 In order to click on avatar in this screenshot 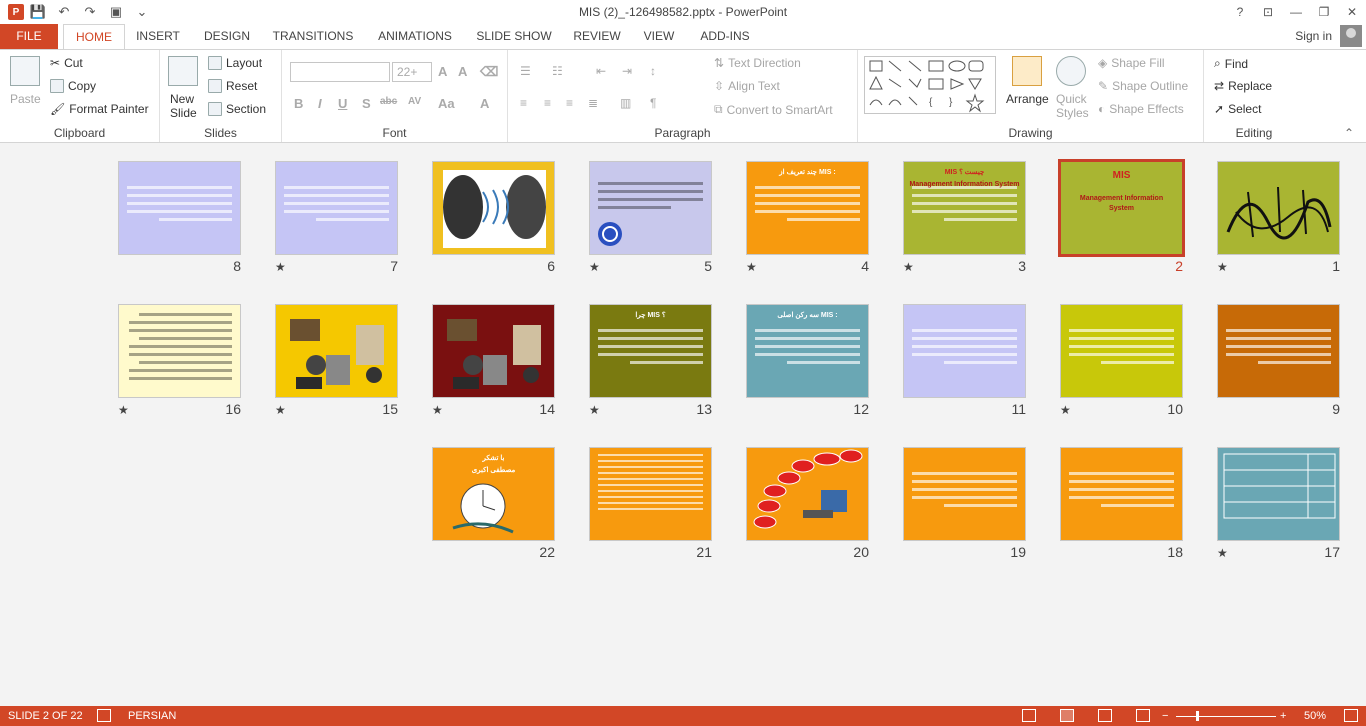, I will do `click(1351, 36)`.